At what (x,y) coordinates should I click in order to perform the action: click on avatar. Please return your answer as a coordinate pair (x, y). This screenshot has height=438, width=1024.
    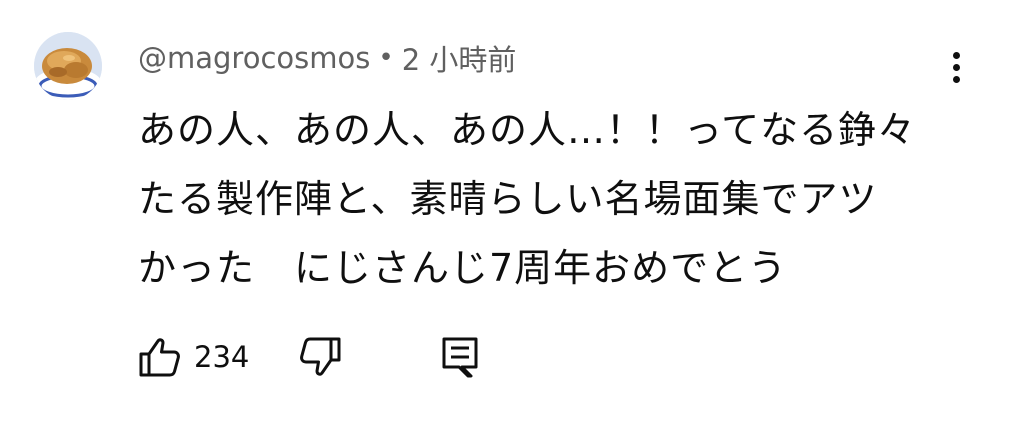
    Looking at the image, I should click on (68, 66).